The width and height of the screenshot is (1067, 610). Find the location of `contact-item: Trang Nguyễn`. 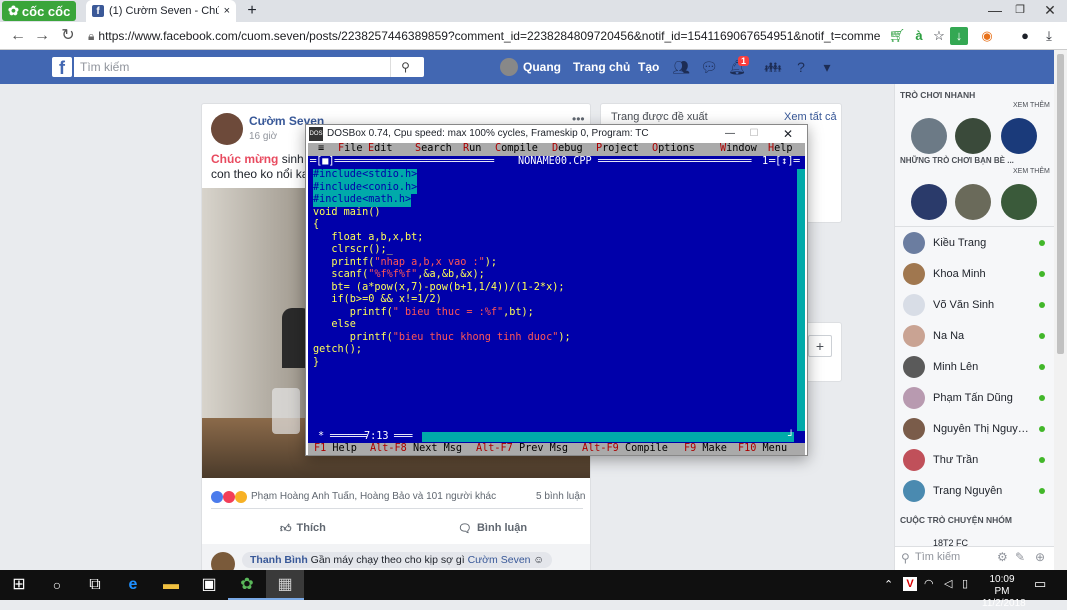

contact-item: Trang Nguyễn is located at coordinates (975, 490).